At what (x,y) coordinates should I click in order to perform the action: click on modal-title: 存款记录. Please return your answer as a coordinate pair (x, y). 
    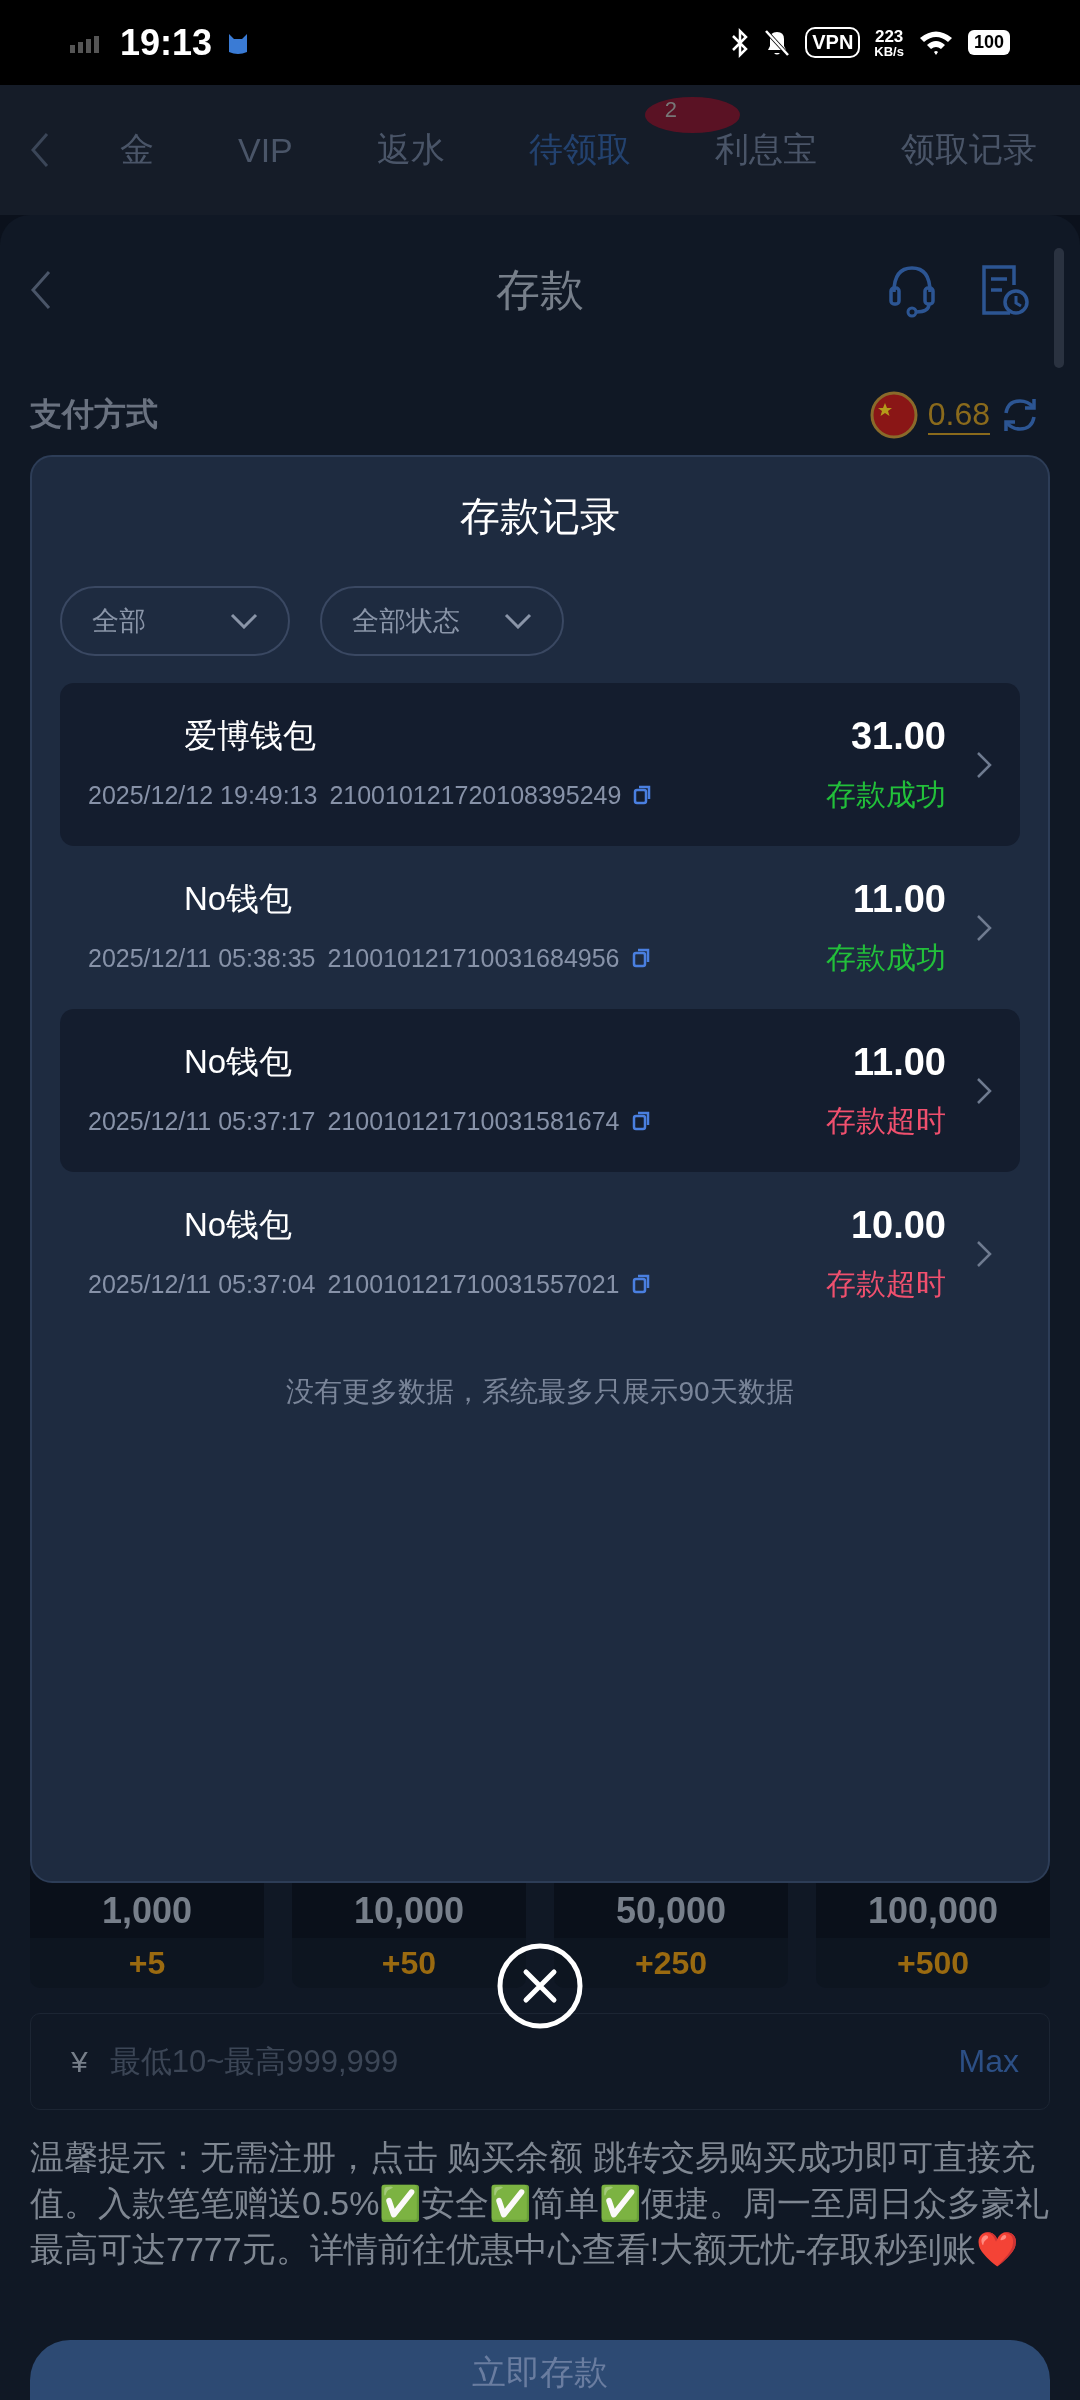
    Looking at the image, I should click on (540, 516).